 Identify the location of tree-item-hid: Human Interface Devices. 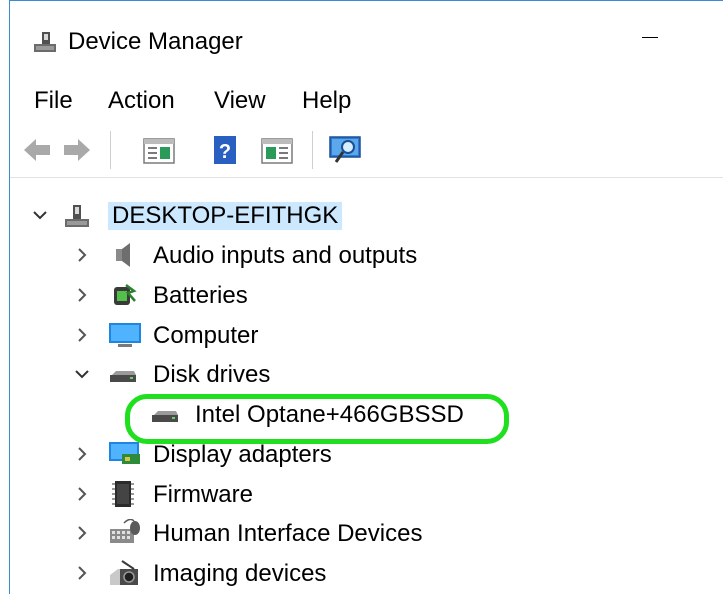
(366, 533).